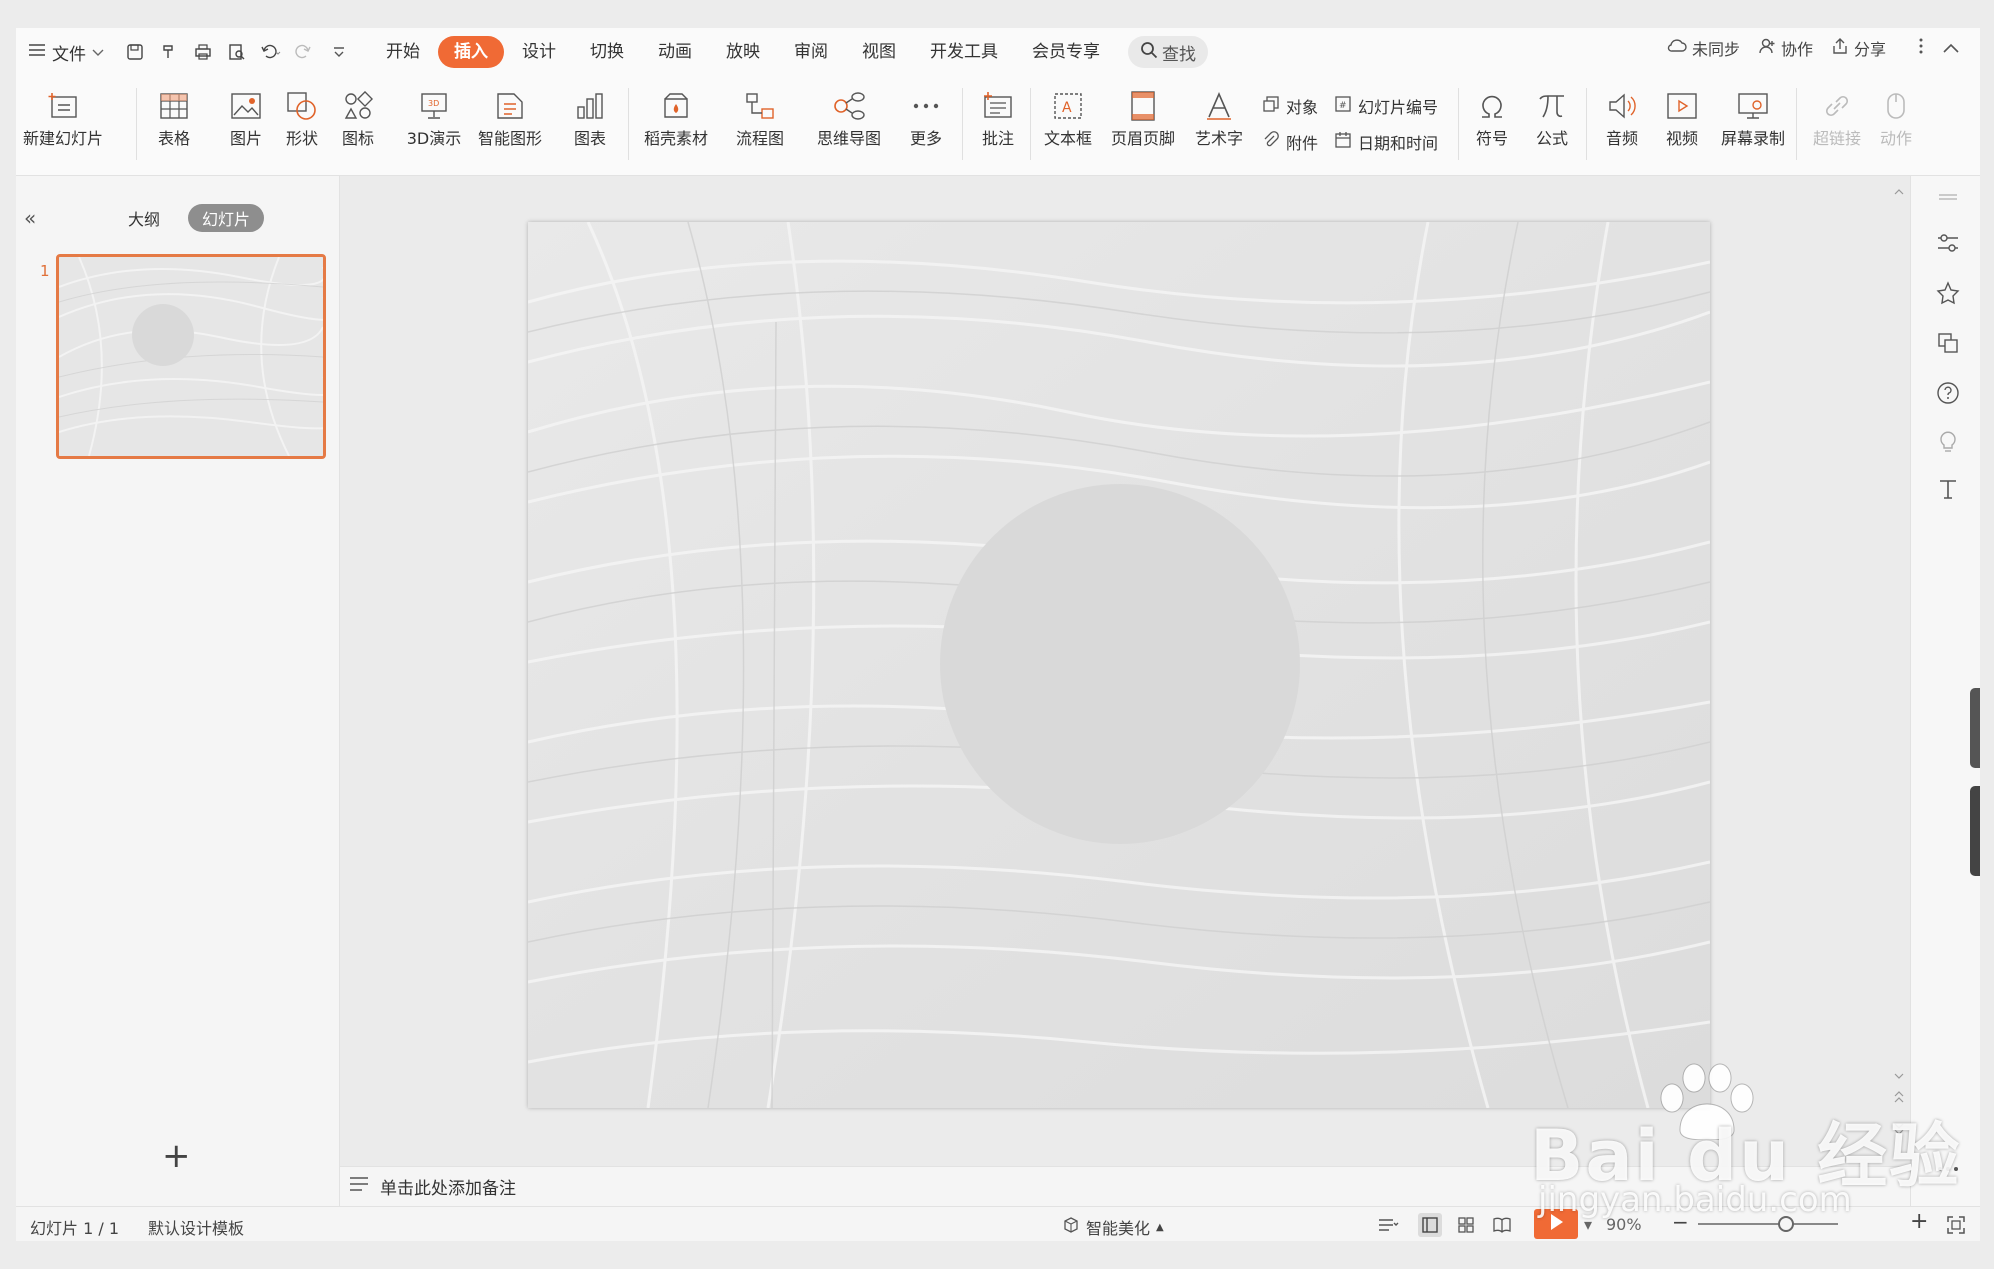 The image size is (1994, 1269). I want to click on tab-slideshow: 放映, so click(743, 52).